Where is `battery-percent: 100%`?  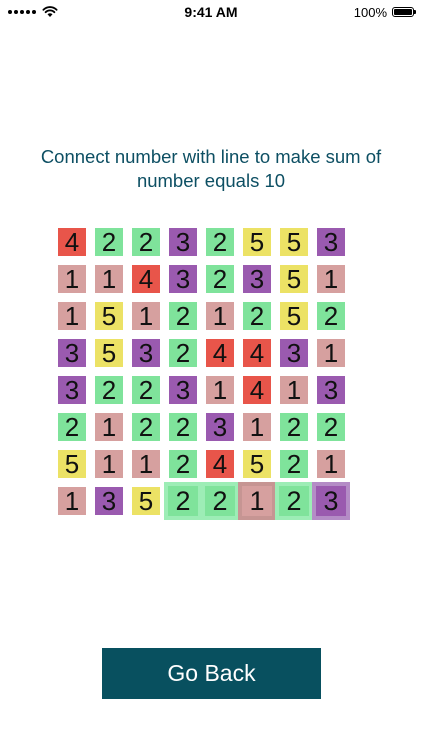
battery-percent: 100% is located at coordinates (370, 12).